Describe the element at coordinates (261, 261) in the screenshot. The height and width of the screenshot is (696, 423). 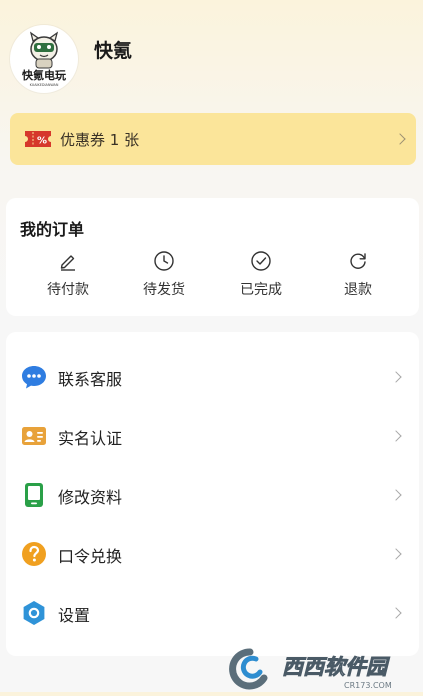
I see `check-circle-icon` at that location.